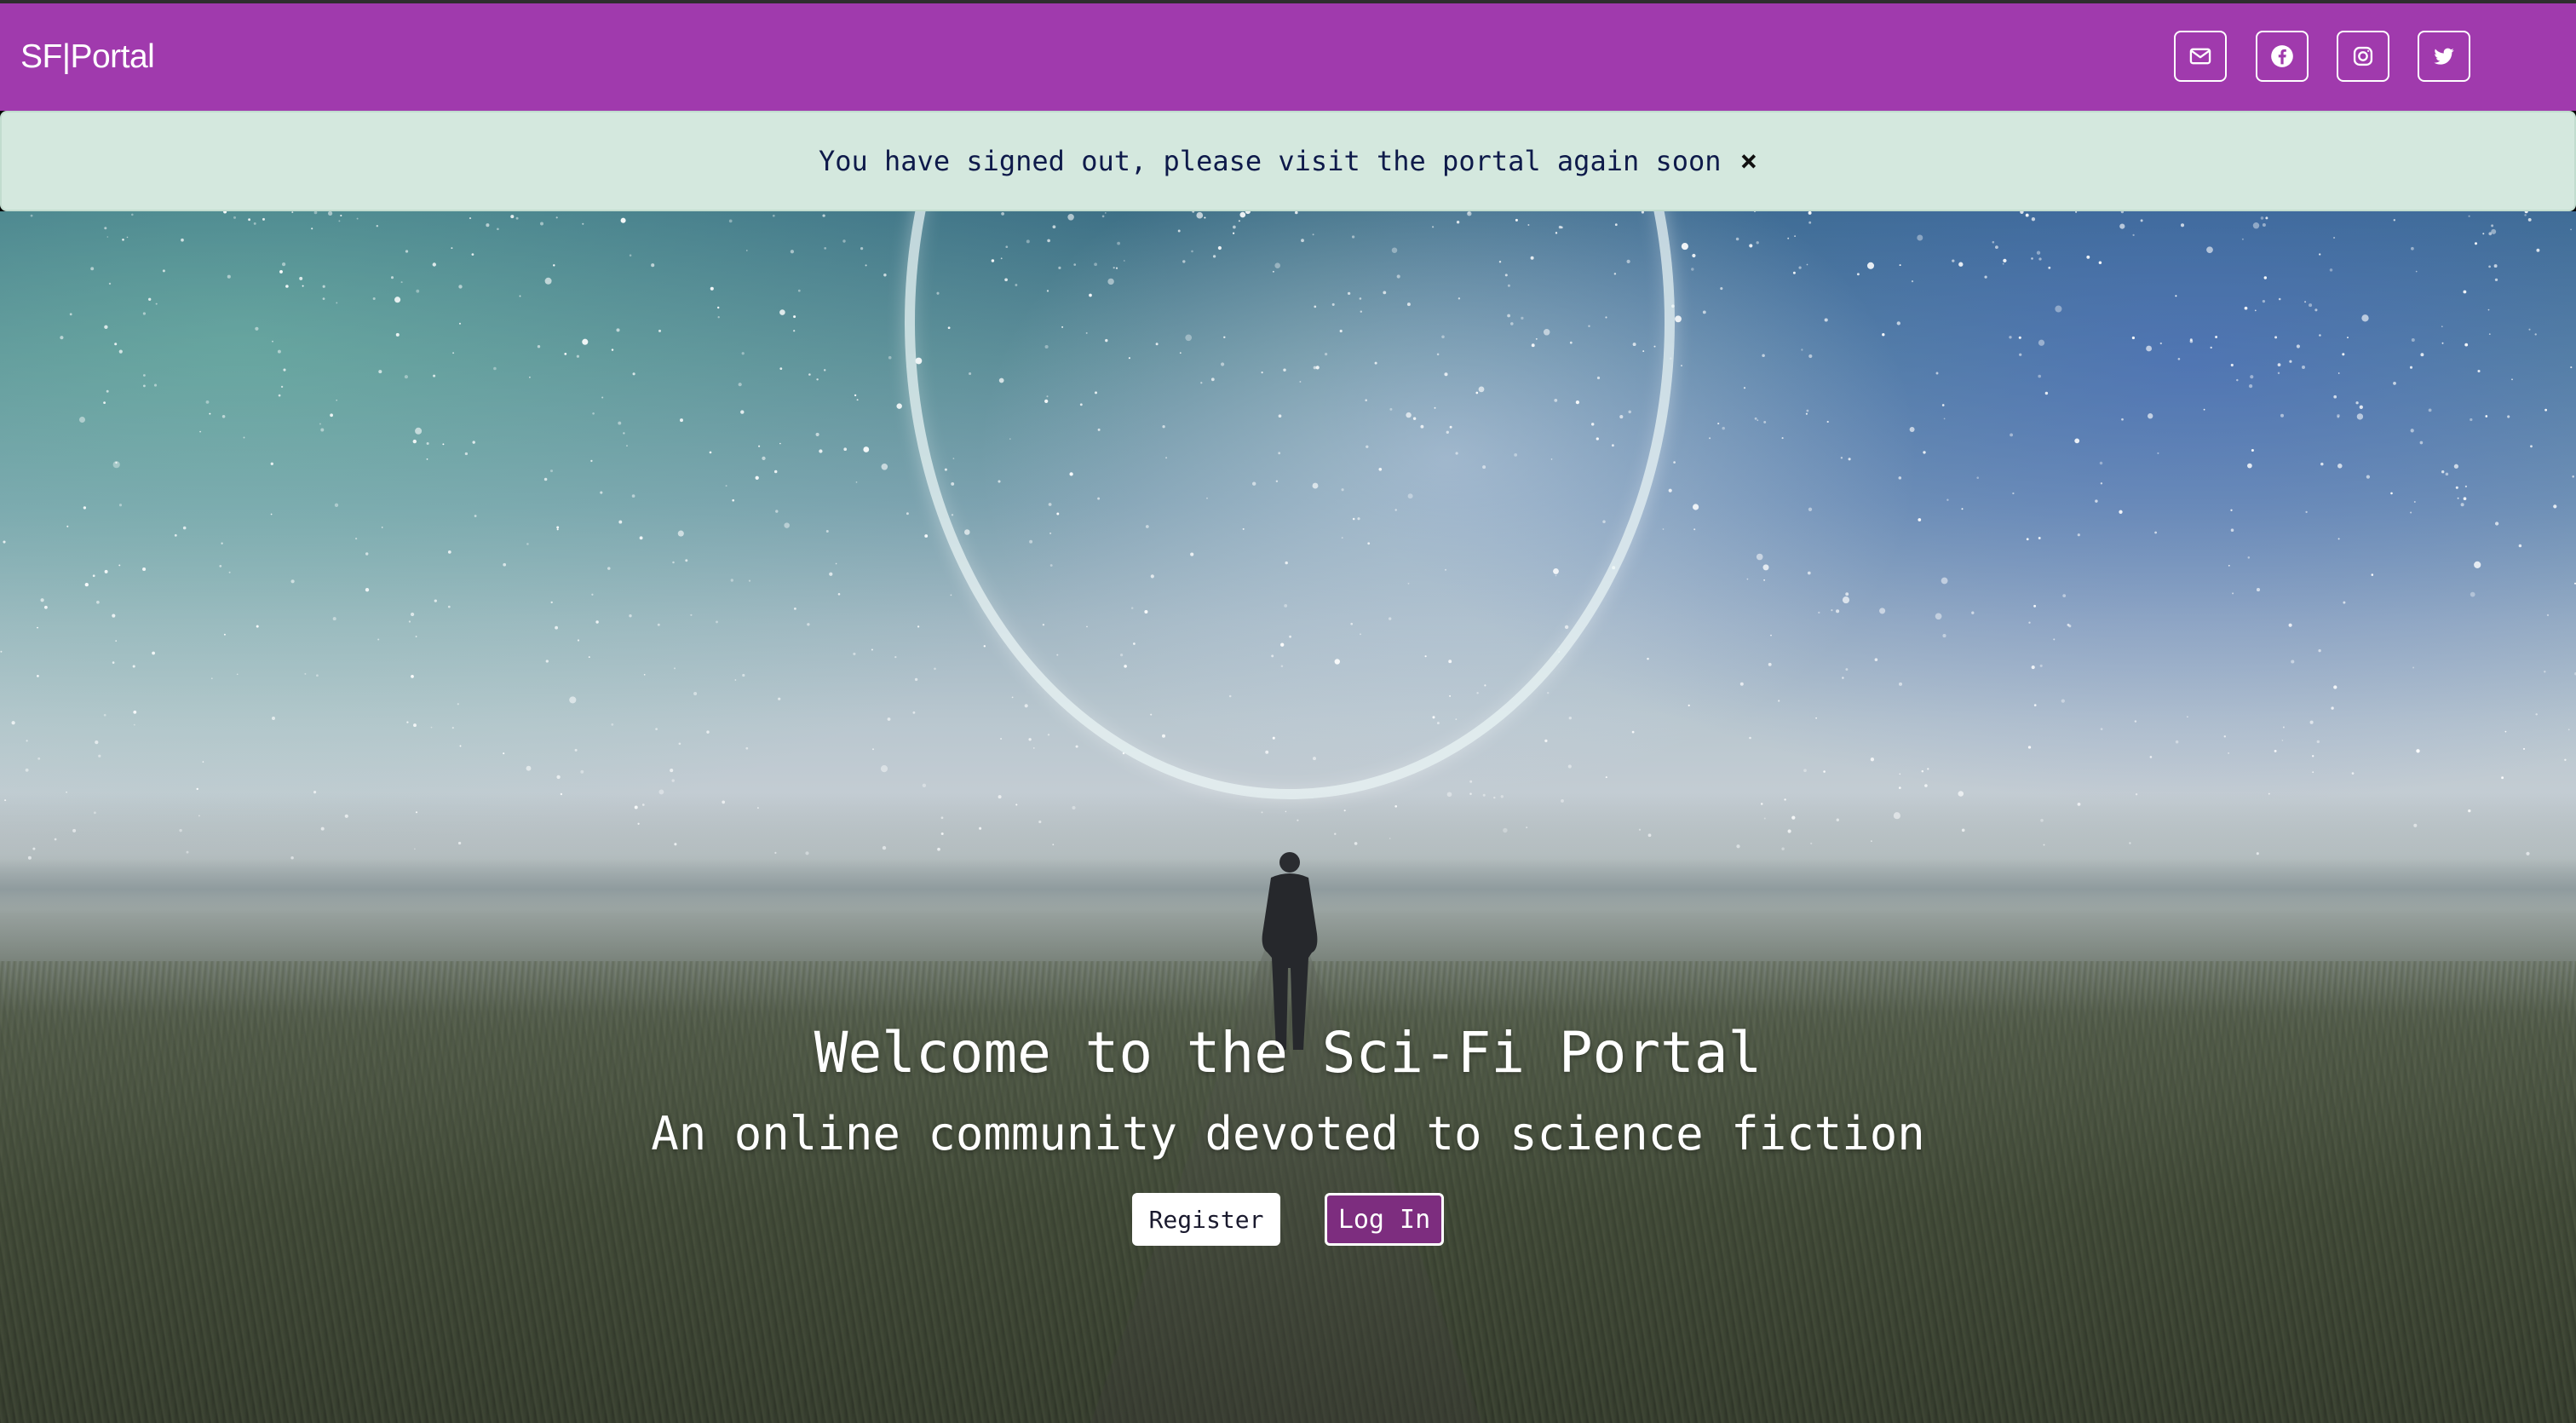 This screenshot has height=1423, width=2576. What do you see at coordinates (1749, 161) in the screenshot?
I see `alert-close-button: ×` at bounding box center [1749, 161].